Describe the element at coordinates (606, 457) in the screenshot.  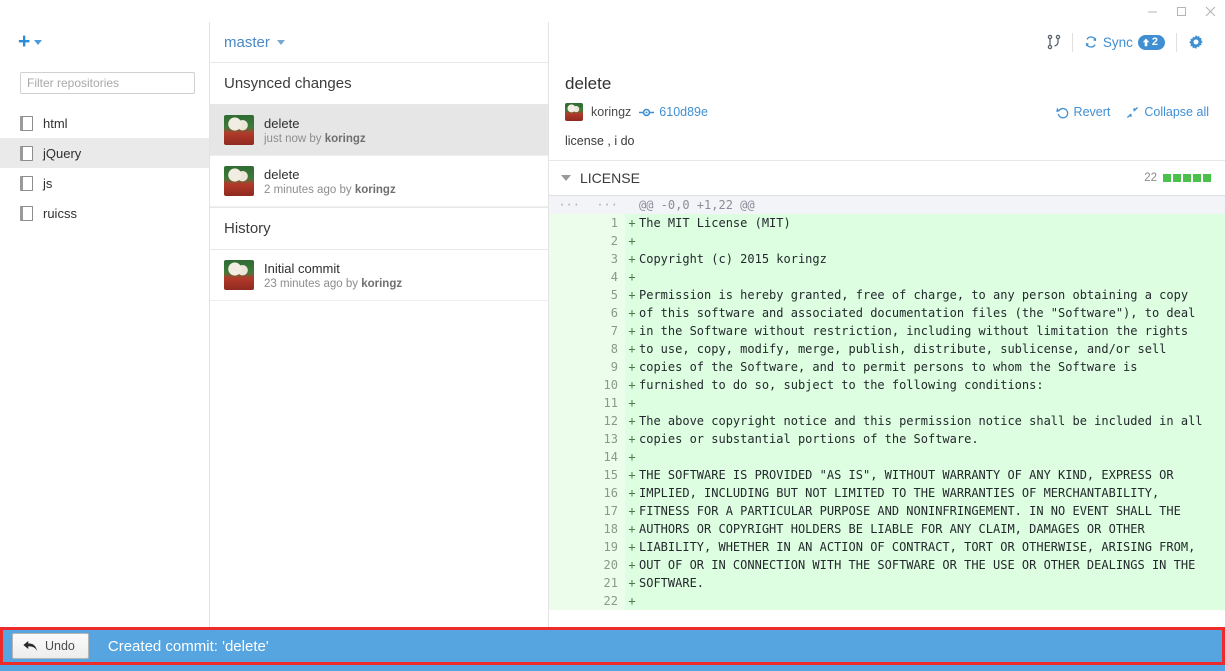
I see `diff-new-line-number: 14` at that location.